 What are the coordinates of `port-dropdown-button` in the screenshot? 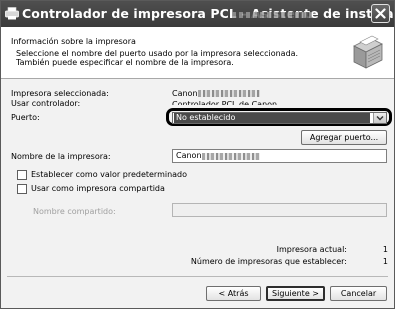 It's located at (379, 118).